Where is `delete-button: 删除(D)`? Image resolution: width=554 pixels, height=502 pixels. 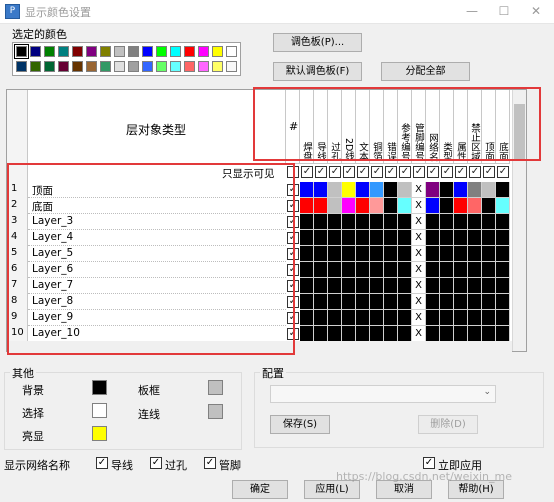
delete-button: 删除(D) is located at coordinates (448, 424).